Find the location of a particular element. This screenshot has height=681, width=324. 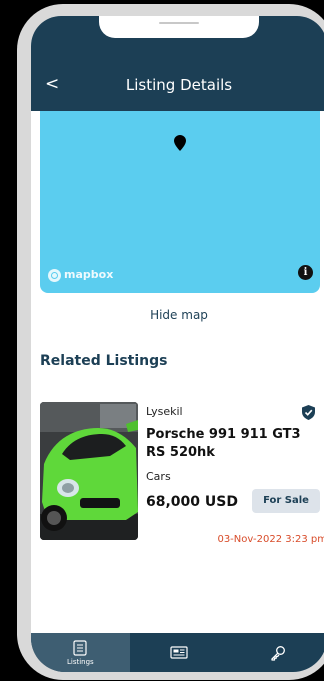

mapbox-logo-text: mapbox is located at coordinates (89, 274).